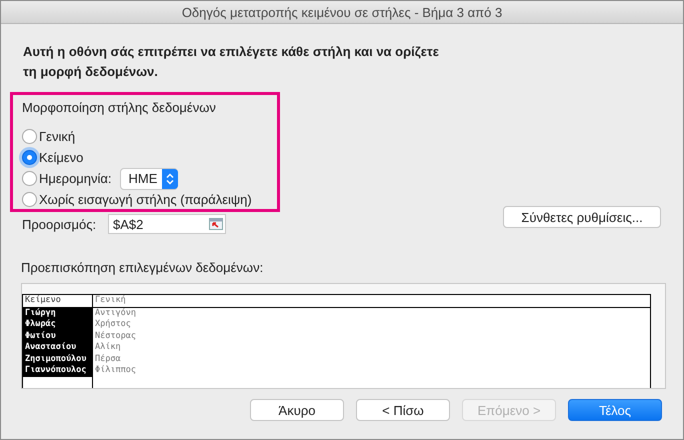 The height and width of the screenshot is (440, 684). Describe the element at coordinates (108, 359) in the screenshot. I see `preview-cell-text: Πέρσα` at that location.